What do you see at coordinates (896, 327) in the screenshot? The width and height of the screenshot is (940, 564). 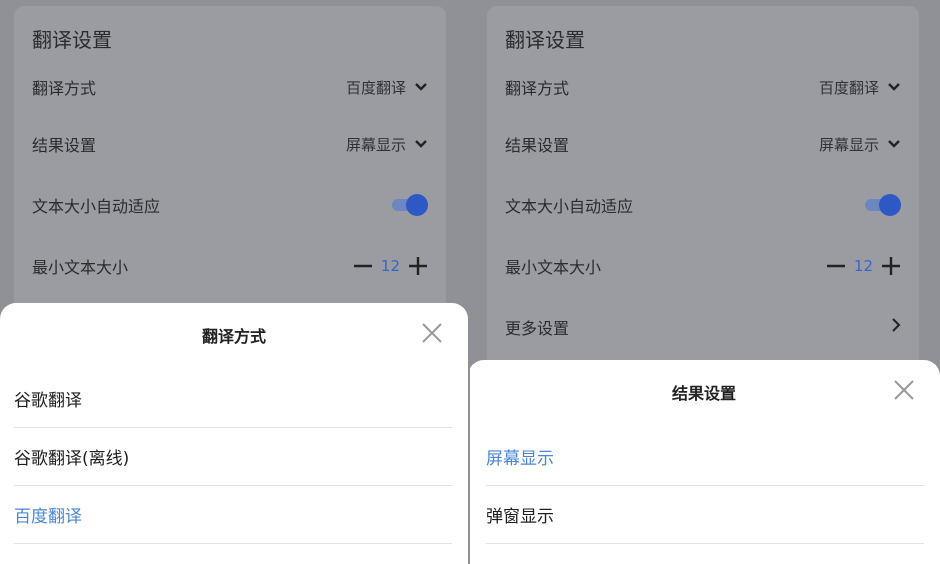 I see `chevron-right-icon` at bounding box center [896, 327].